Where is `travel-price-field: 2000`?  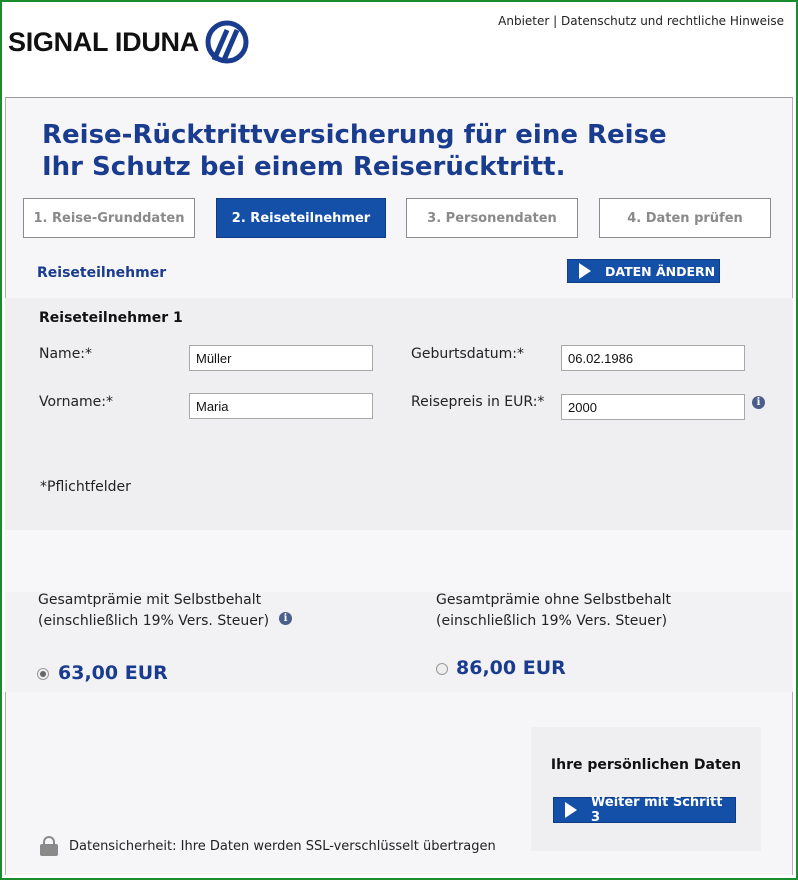 travel-price-field: 2000 is located at coordinates (653, 407).